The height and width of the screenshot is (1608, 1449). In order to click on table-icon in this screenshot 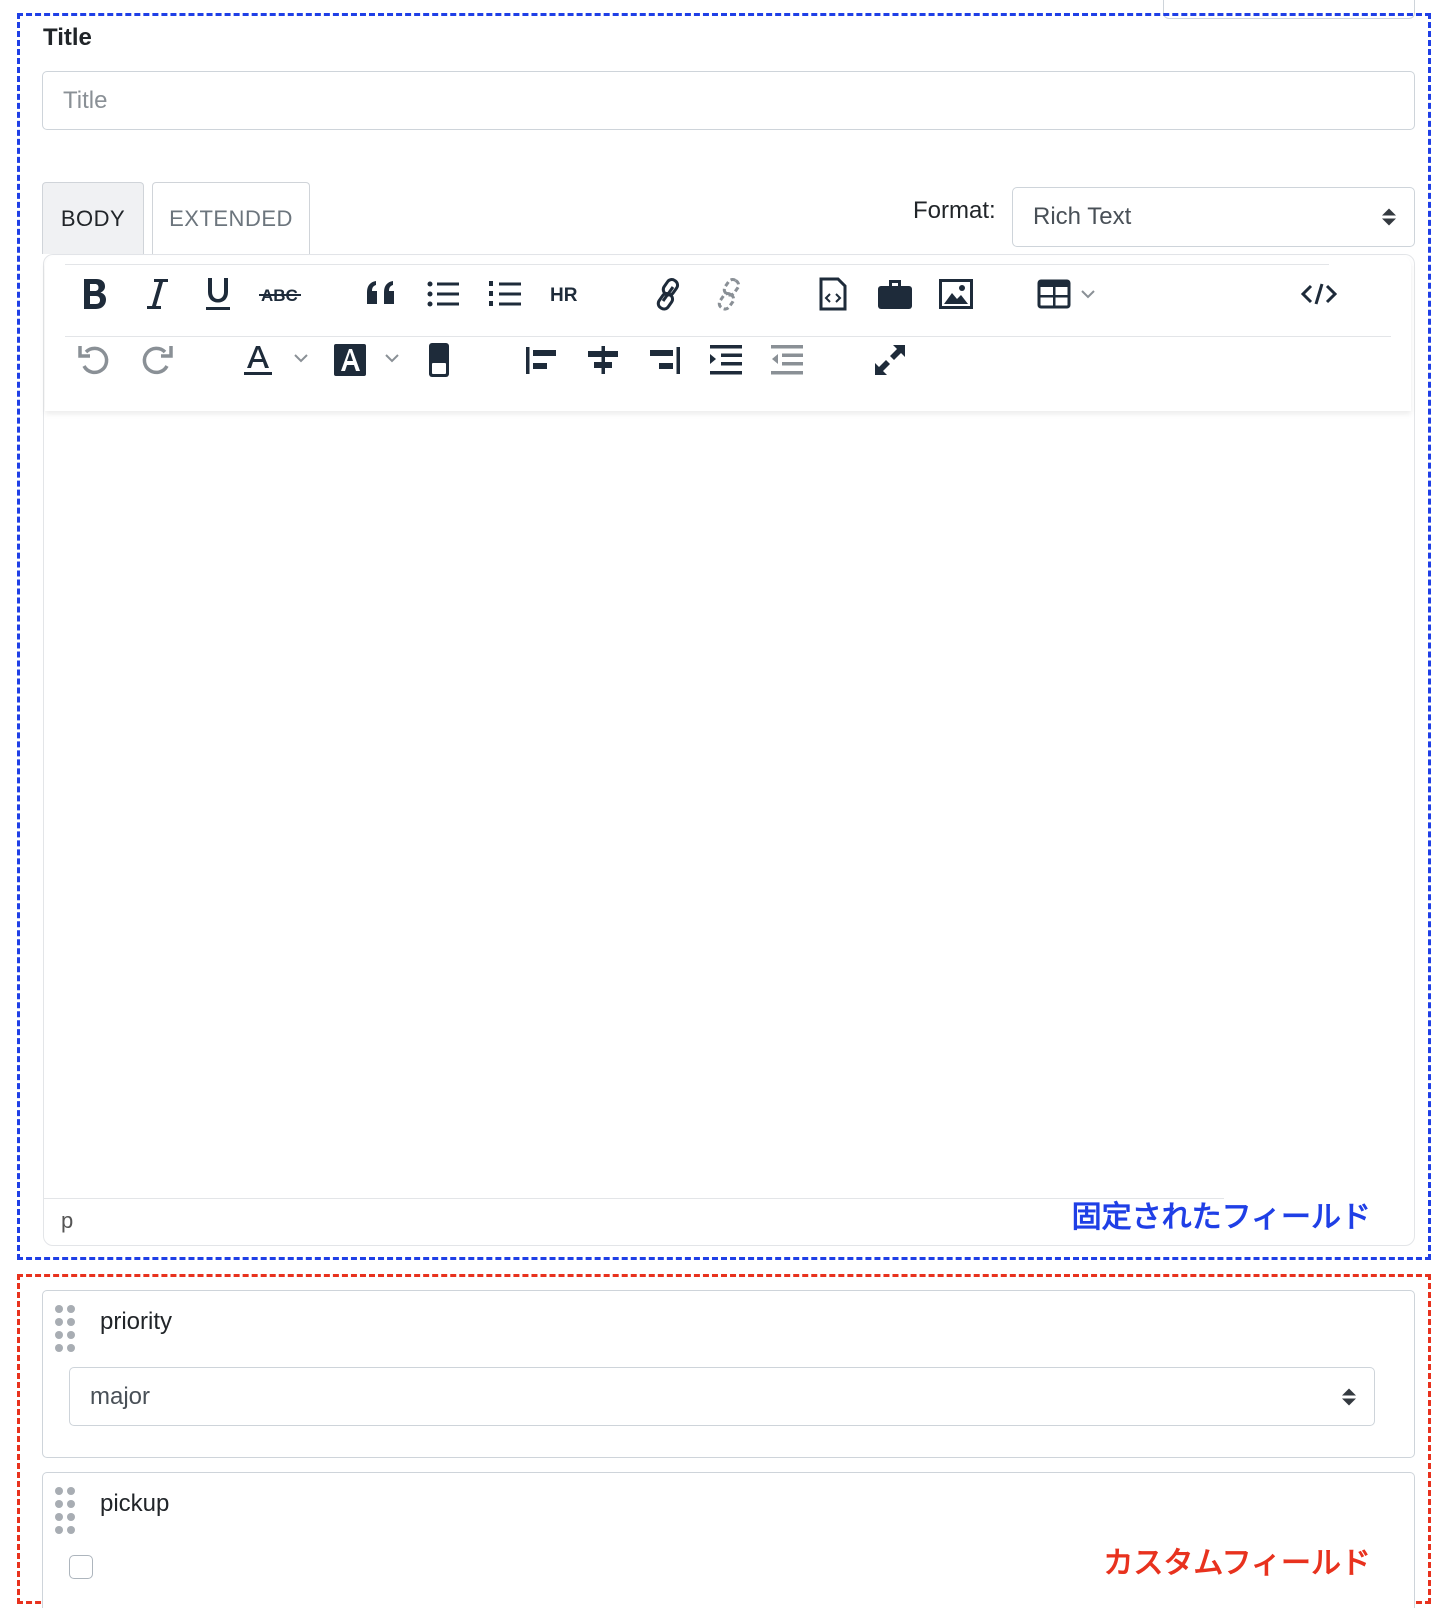, I will do `click(1070, 294)`.